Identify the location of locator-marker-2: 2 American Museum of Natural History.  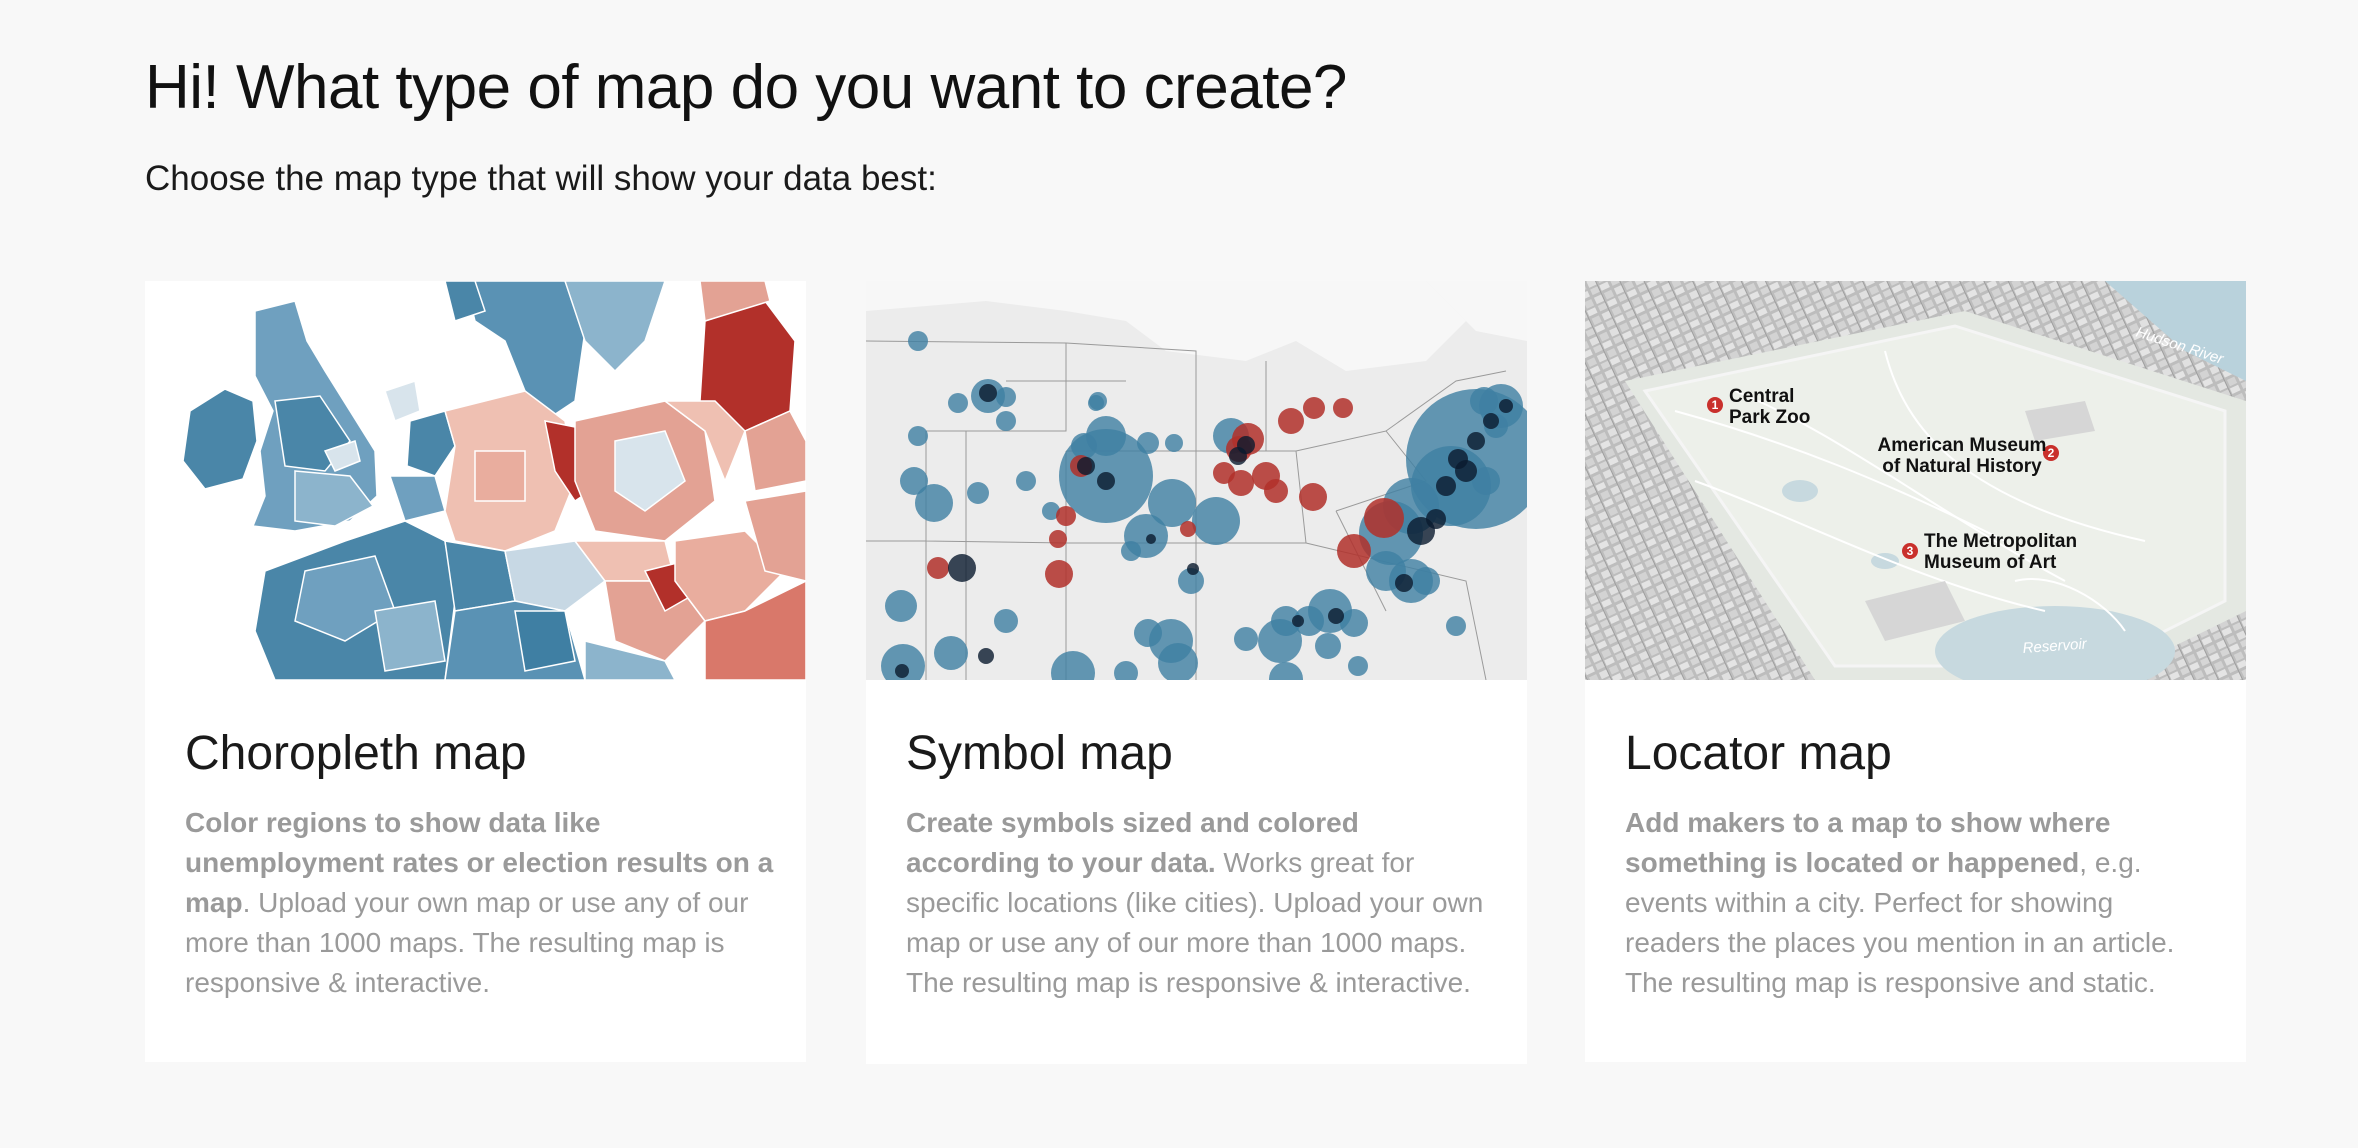
(1968, 456).